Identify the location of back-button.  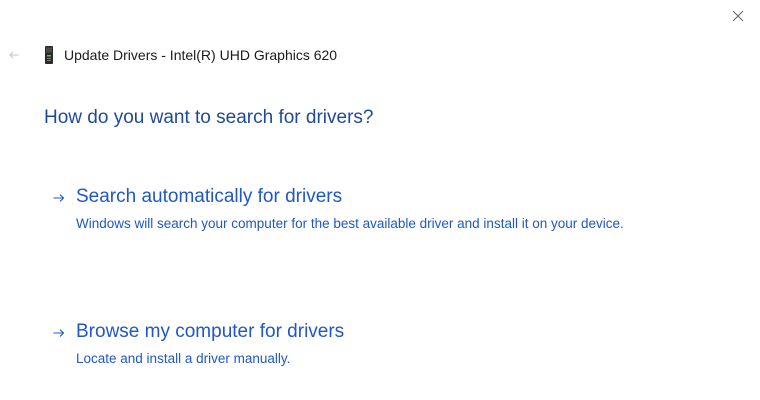
(14, 55).